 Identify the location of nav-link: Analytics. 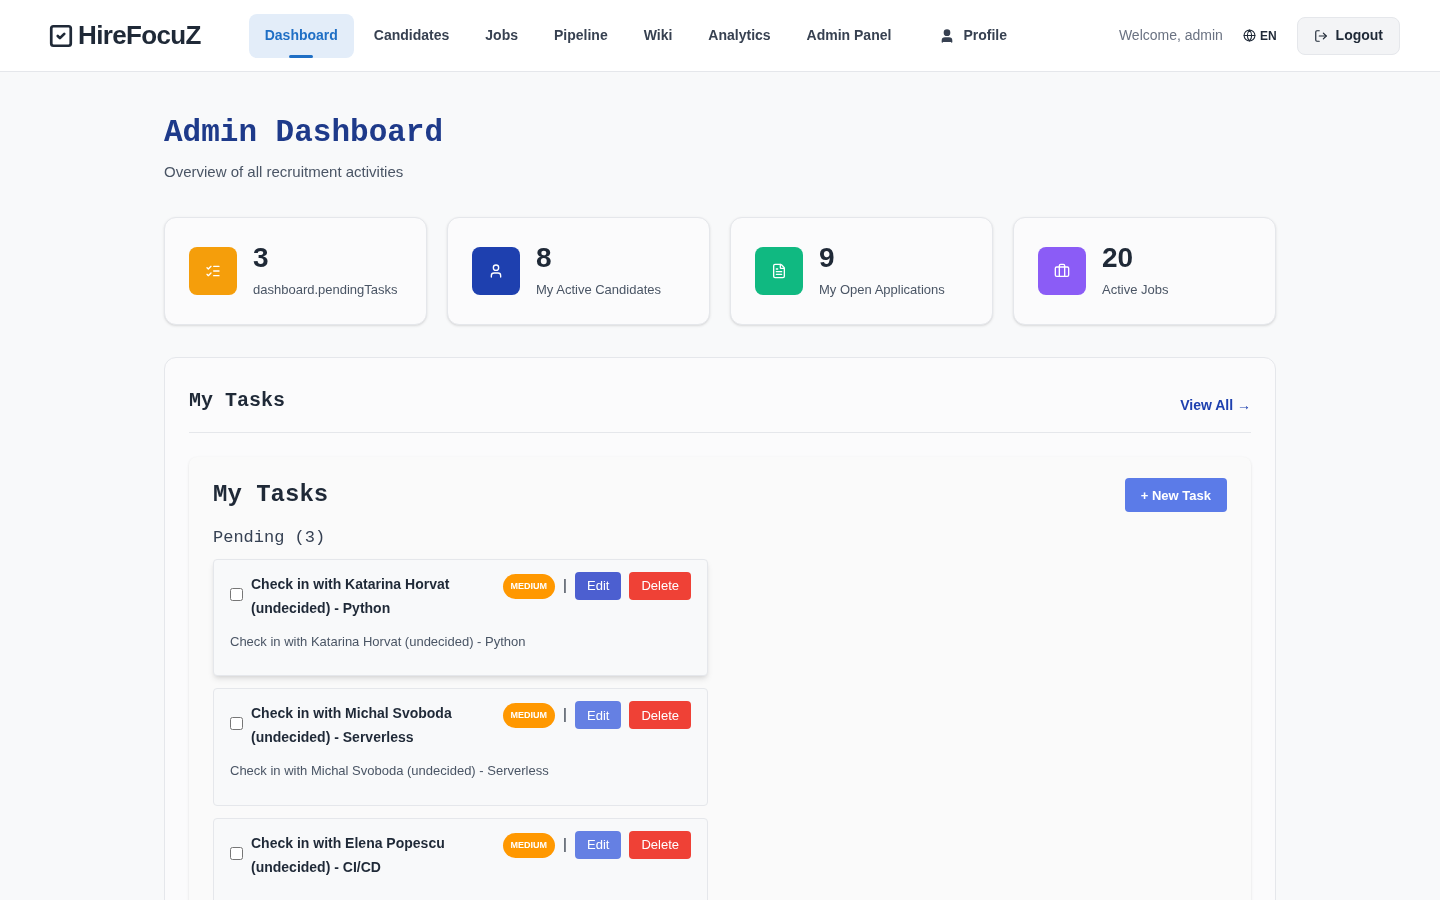
(739, 35).